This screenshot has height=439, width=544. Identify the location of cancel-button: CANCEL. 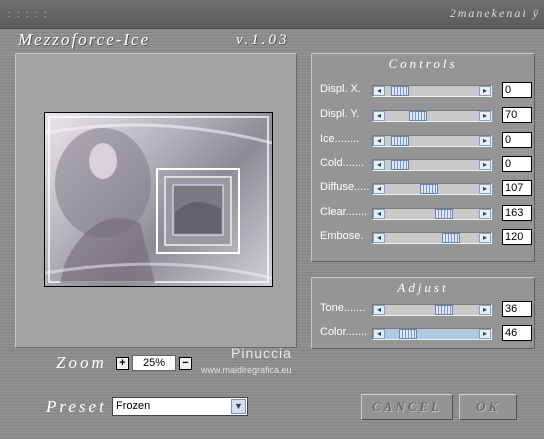
(407, 407).